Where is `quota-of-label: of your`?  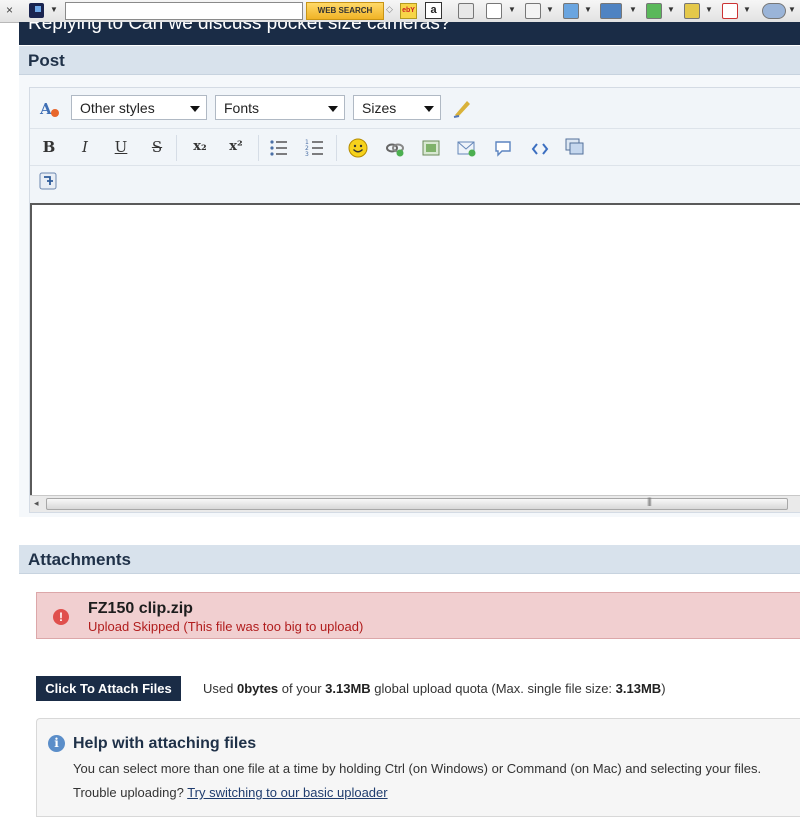
quota-of-label: of your is located at coordinates (302, 688).